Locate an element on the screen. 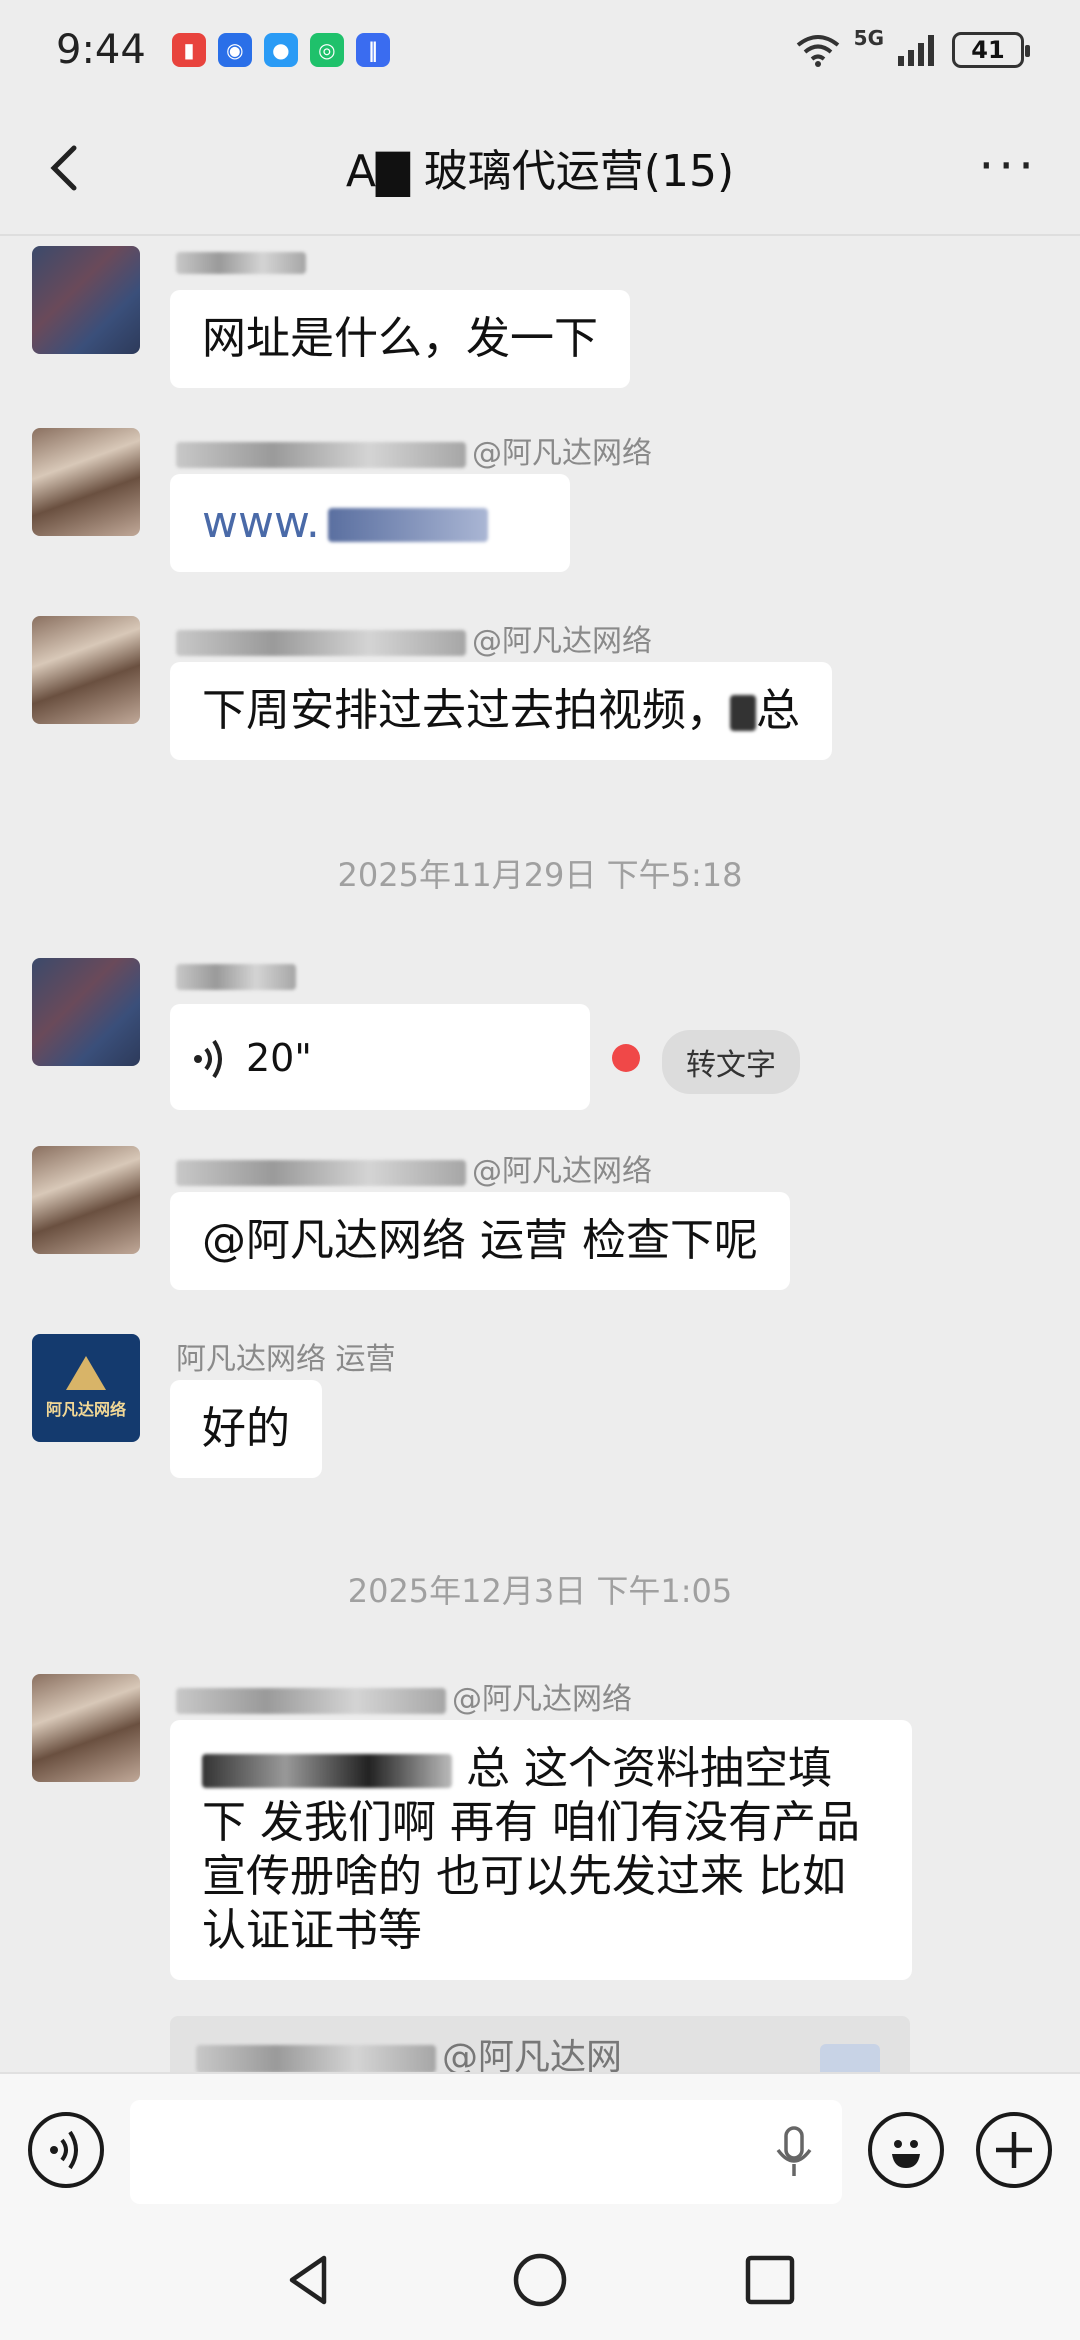 Image resolution: width=1080 pixels, height=2340 pixels. voice-input-toggle is located at coordinates (66, 2150).